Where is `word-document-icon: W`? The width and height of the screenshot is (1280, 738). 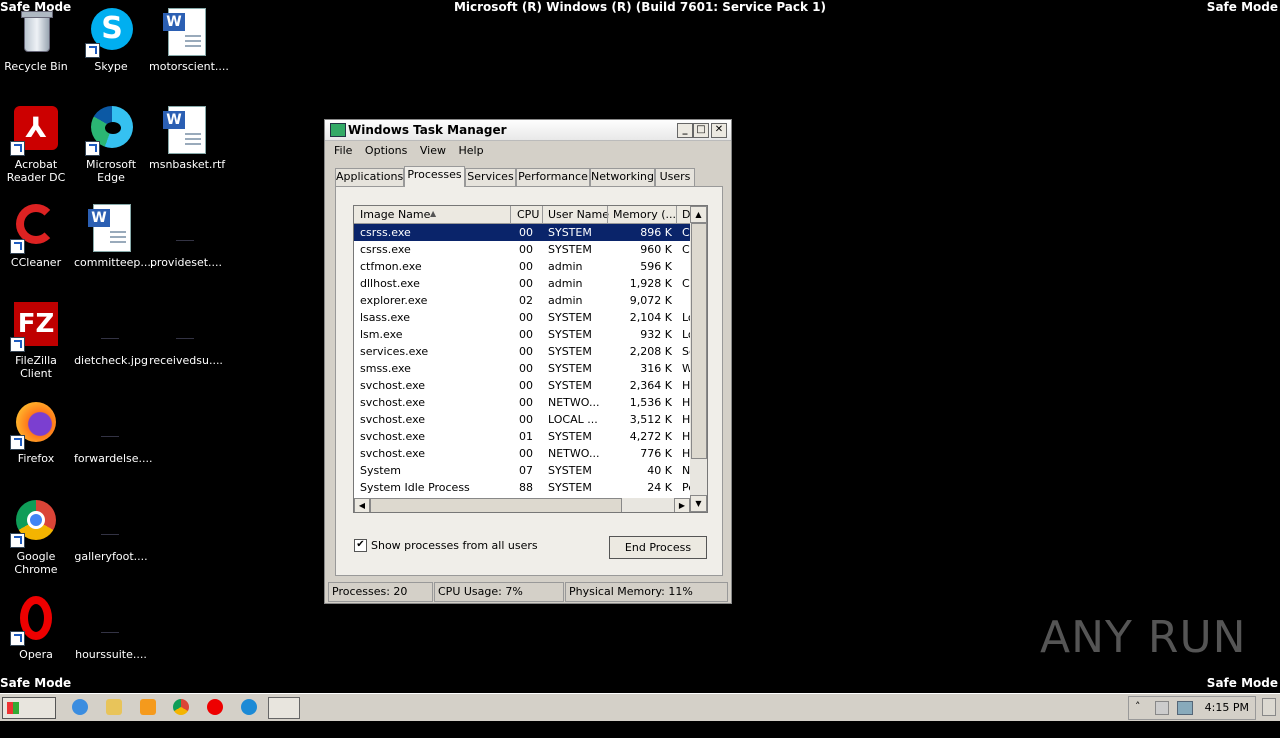 word-document-icon: W is located at coordinates (186, 130).